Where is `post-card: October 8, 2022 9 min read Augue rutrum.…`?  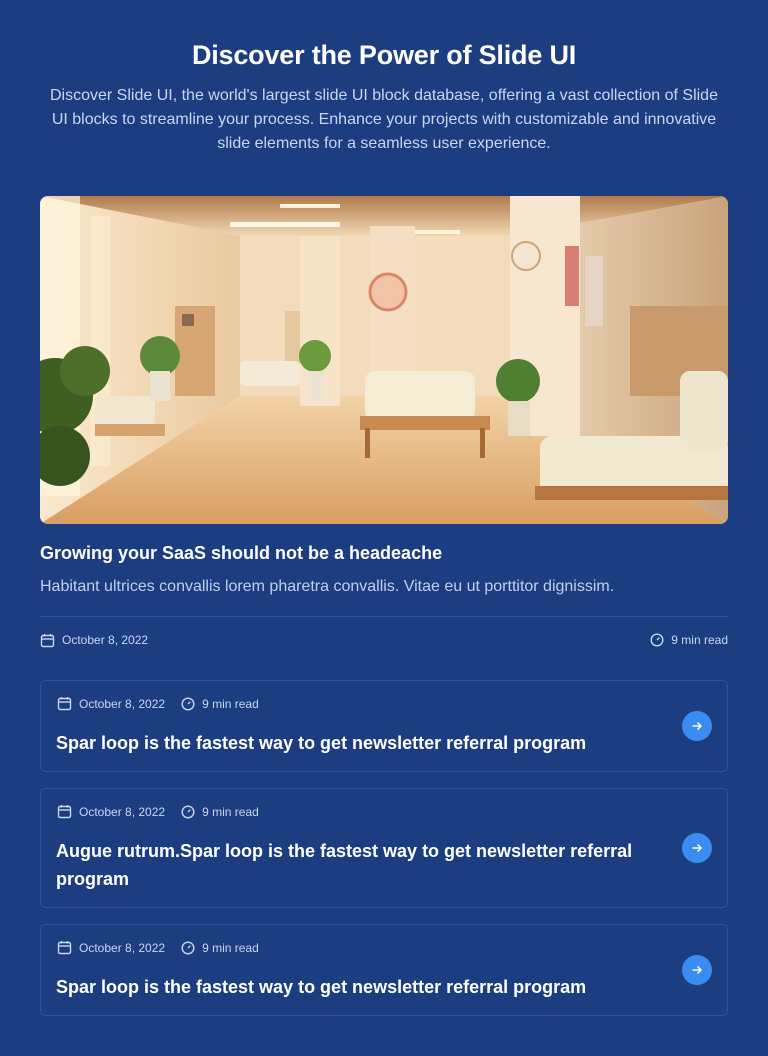 post-card: October 8, 2022 9 min read Augue rutrum.… is located at coordinates (384, 848).